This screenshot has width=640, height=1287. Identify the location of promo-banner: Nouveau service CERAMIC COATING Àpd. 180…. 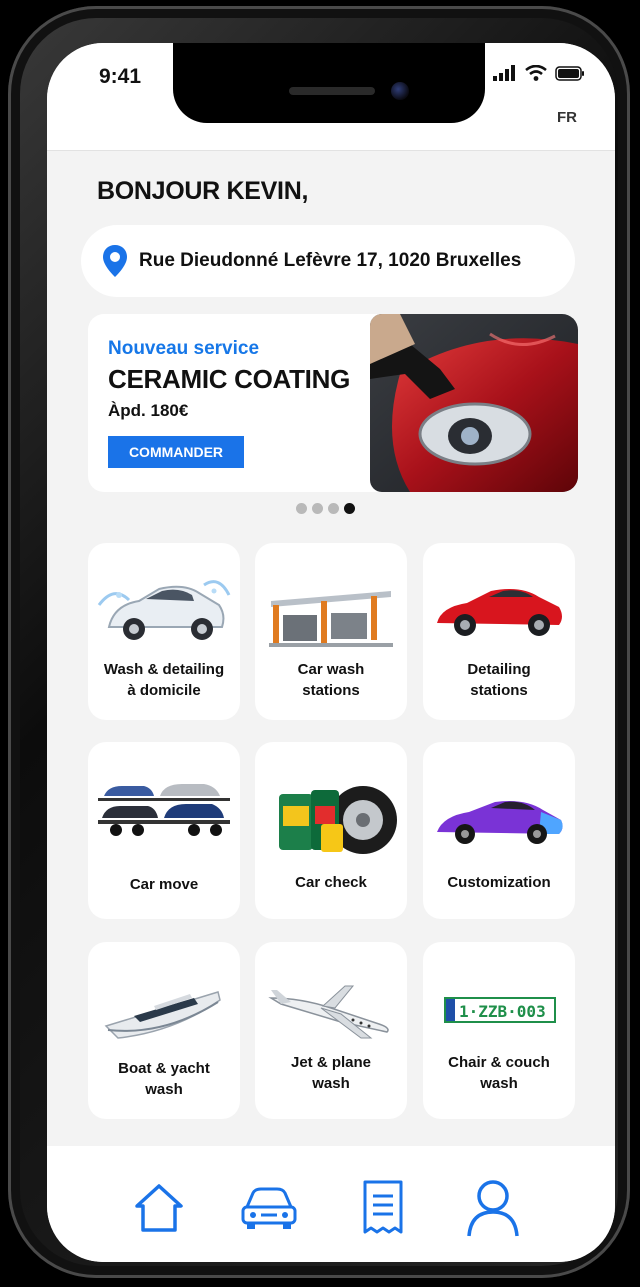
(333, 403).